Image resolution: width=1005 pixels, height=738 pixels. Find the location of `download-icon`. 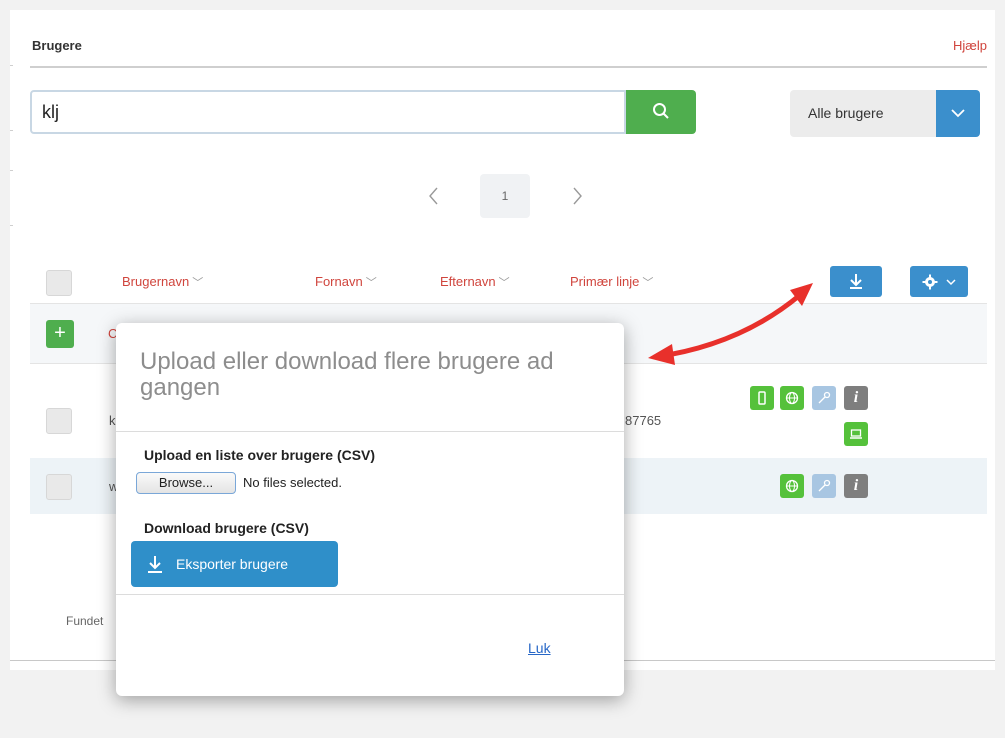

download-icon is located at coordinates (155, 564).